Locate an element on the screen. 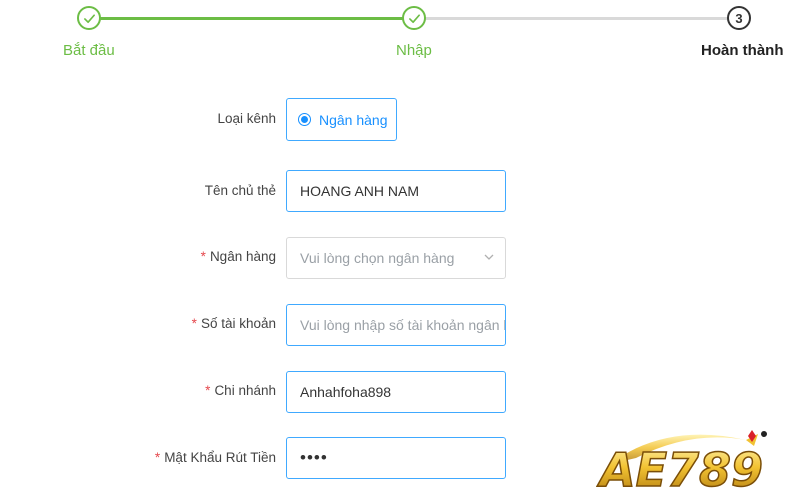  holder-name-input: HOANG ANH NAM is located at coordinates (396, 191).